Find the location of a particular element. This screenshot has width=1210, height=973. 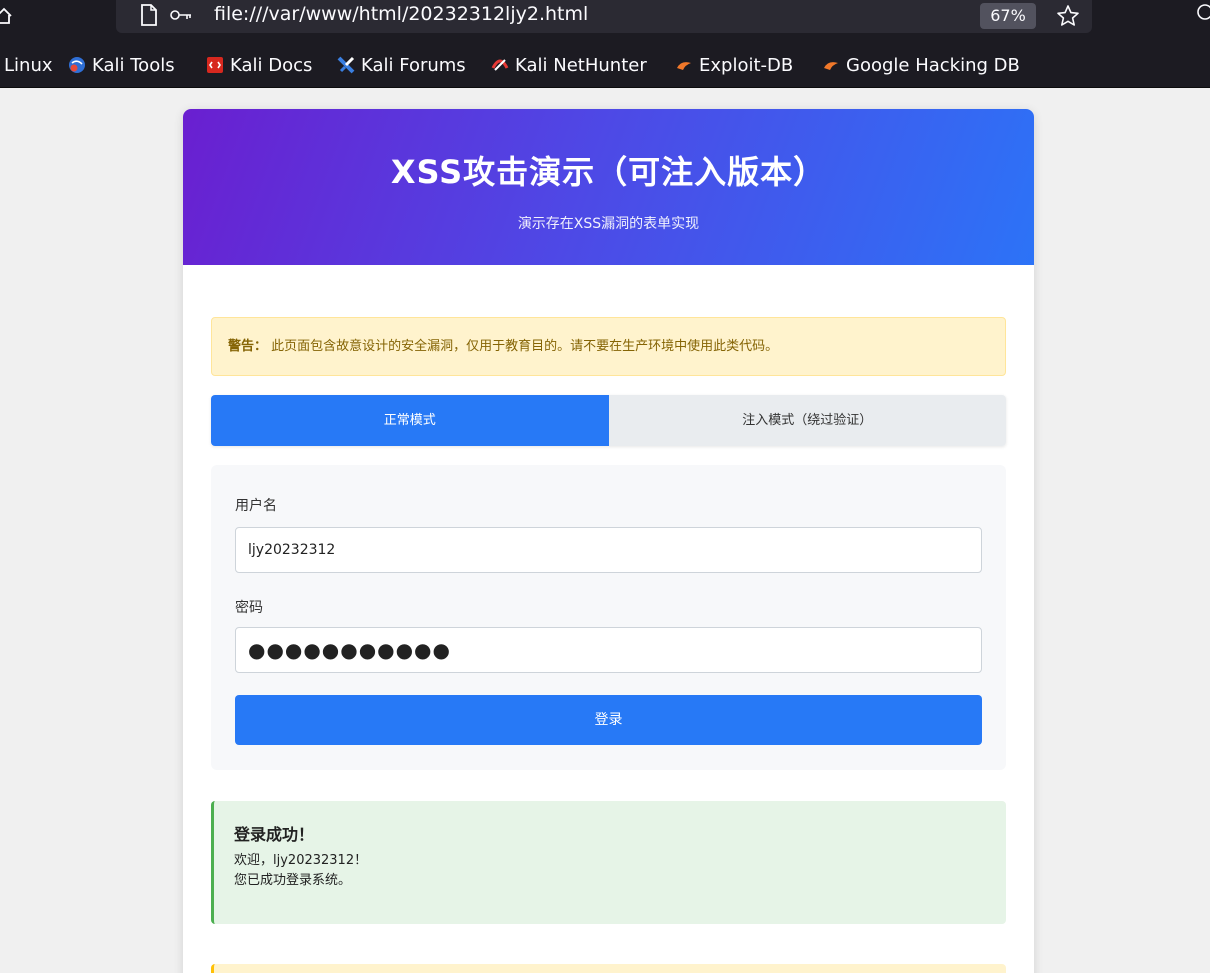

card-header: XSS攻击演示（可注入版本） 演示存在XSS漏洞的表单实现 is located at coordinates (608, 187).